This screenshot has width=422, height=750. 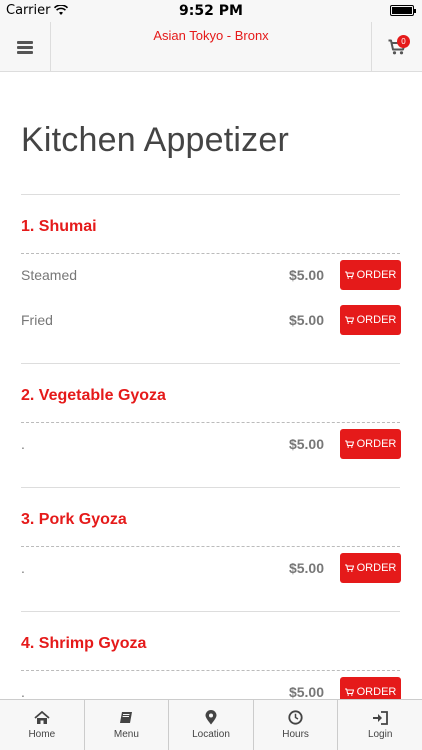 I want to click on status-time: 9:52 PM, so click(x=211, y=11).